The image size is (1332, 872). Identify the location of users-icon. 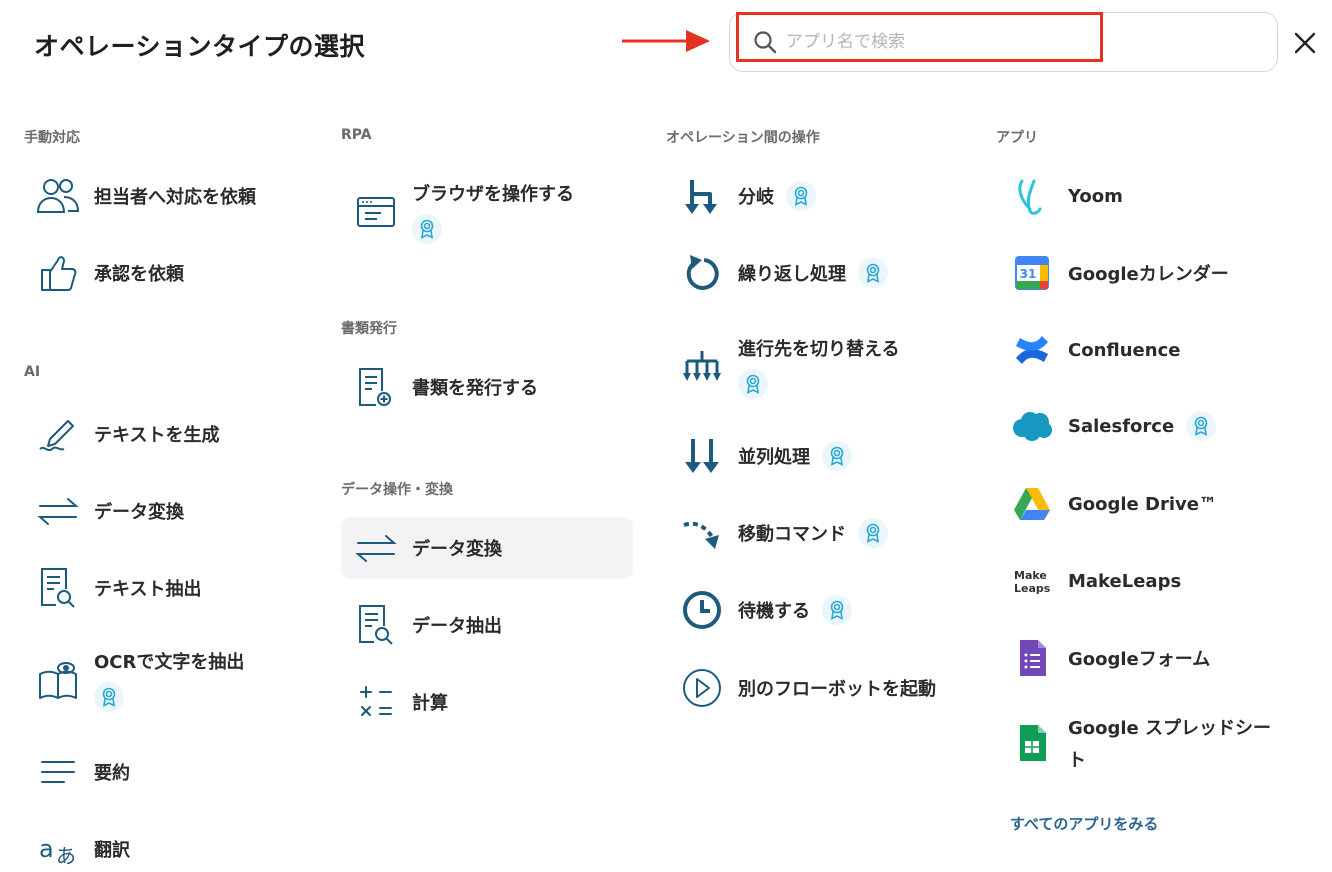
(58, 196).